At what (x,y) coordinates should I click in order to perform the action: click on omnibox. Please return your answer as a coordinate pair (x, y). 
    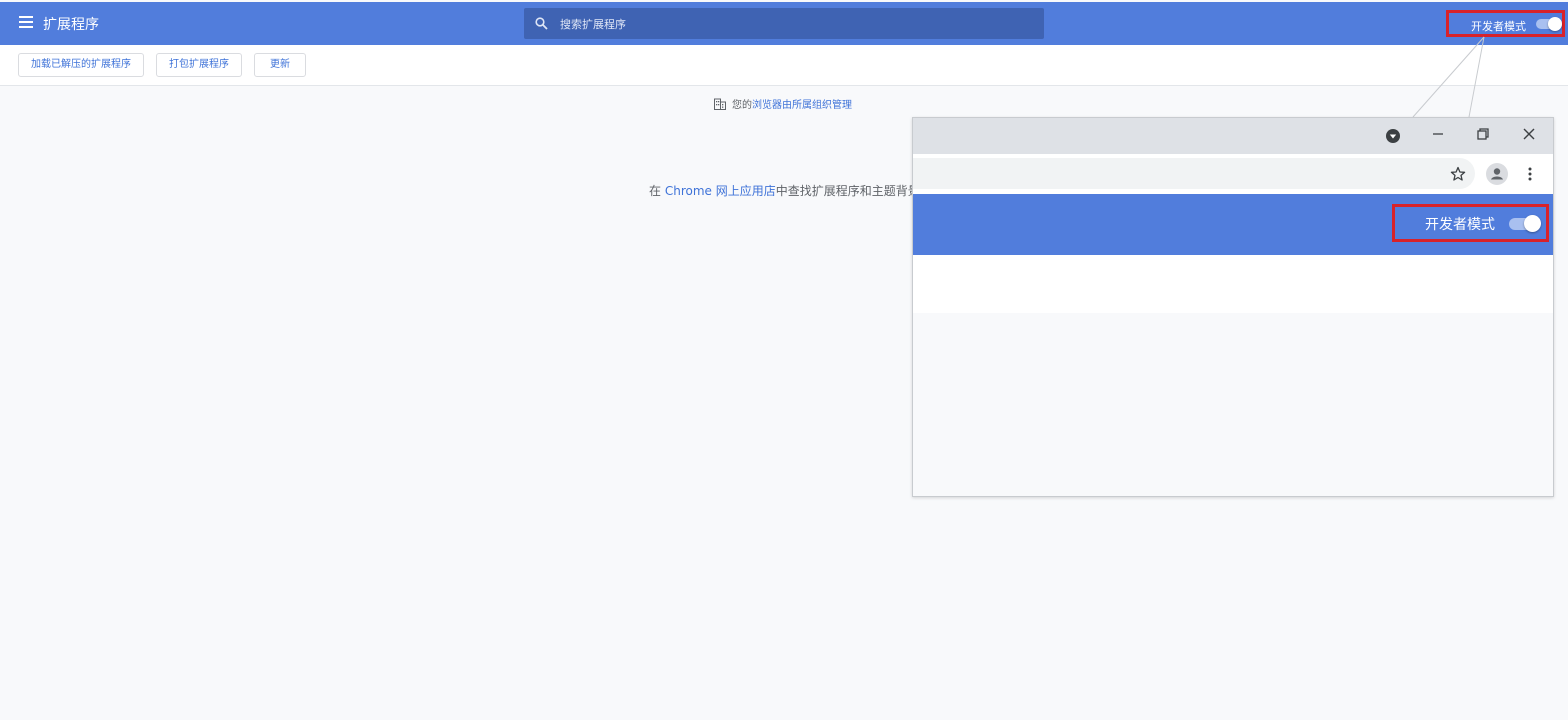
    Looking at the image, I should click on (1194, 173).